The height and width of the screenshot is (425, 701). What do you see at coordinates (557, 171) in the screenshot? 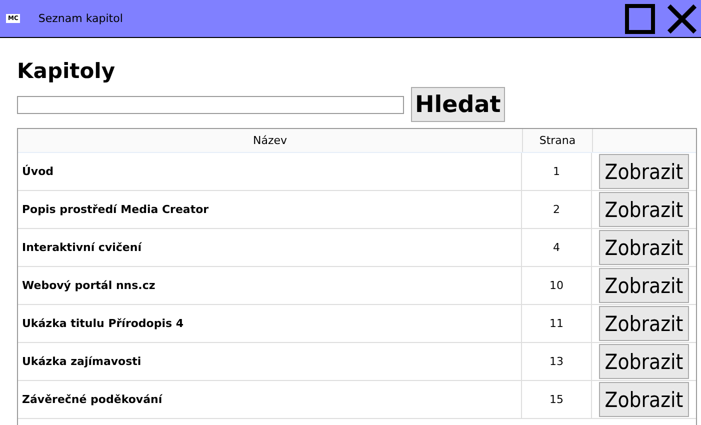
I see `page-number: 1` at bounding box center [557, 171].